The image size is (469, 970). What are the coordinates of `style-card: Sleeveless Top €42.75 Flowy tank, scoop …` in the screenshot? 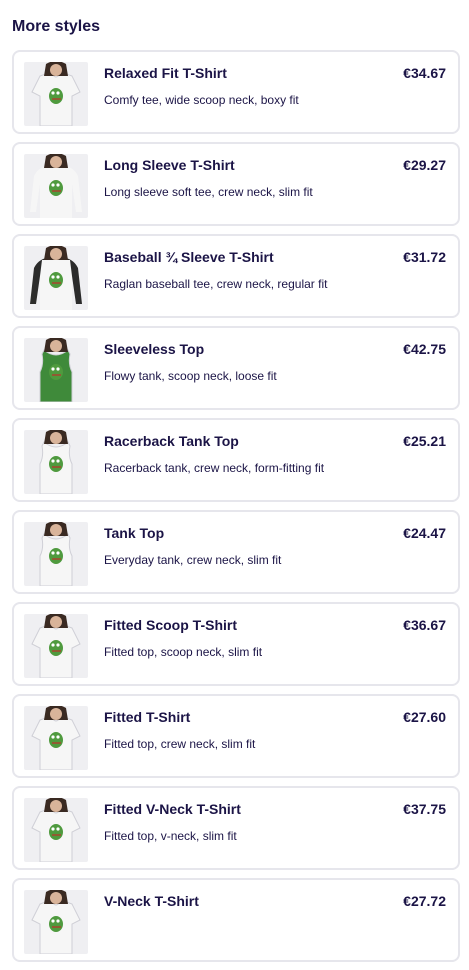 It's located at (236, 368).